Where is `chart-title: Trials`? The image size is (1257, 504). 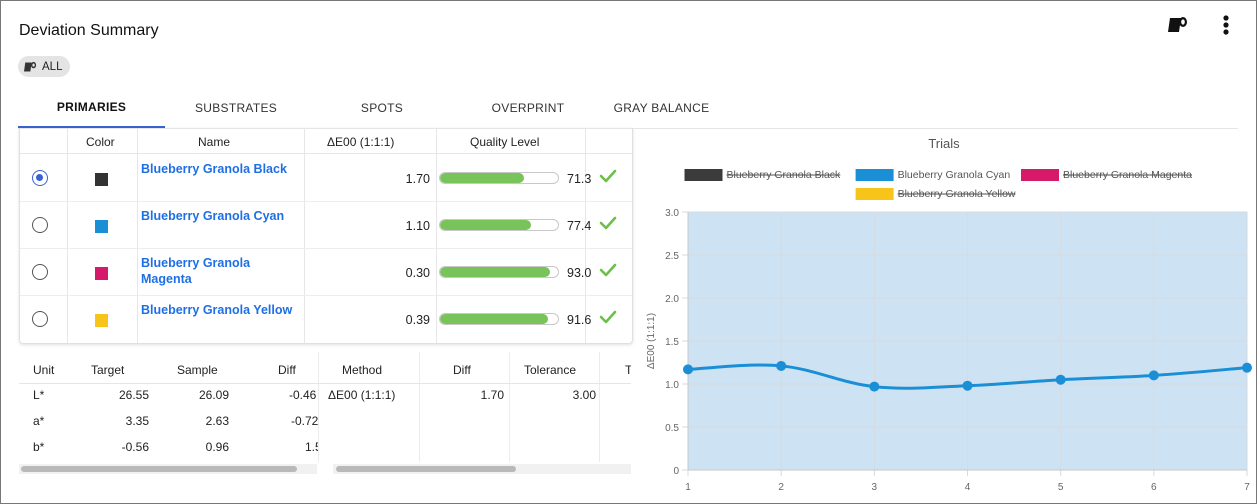 chart-title: Trials is located at coordinates (944, 143).